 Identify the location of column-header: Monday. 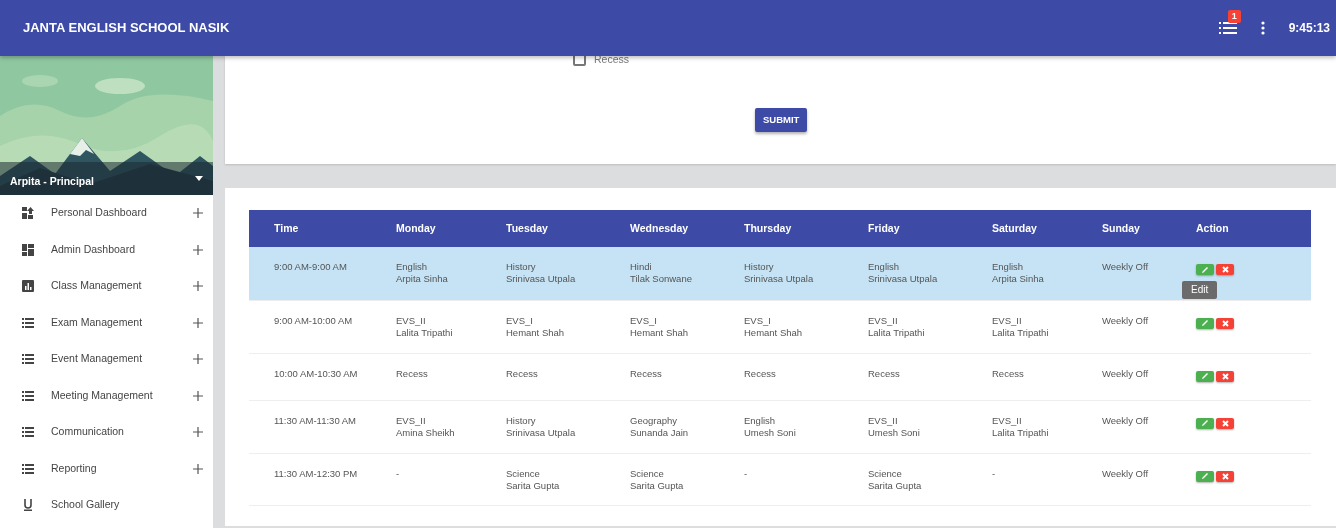
(450, 228).